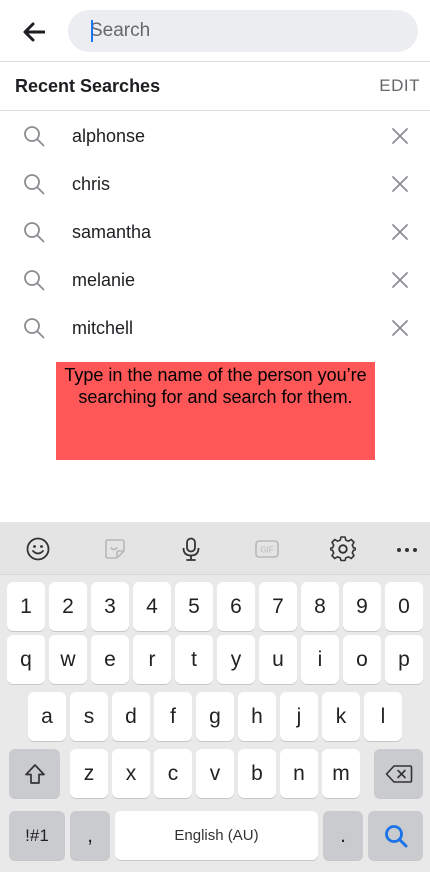 The image size is (430, 872). I want to click on recent-search-item-chris: chris, so click(215, 184).